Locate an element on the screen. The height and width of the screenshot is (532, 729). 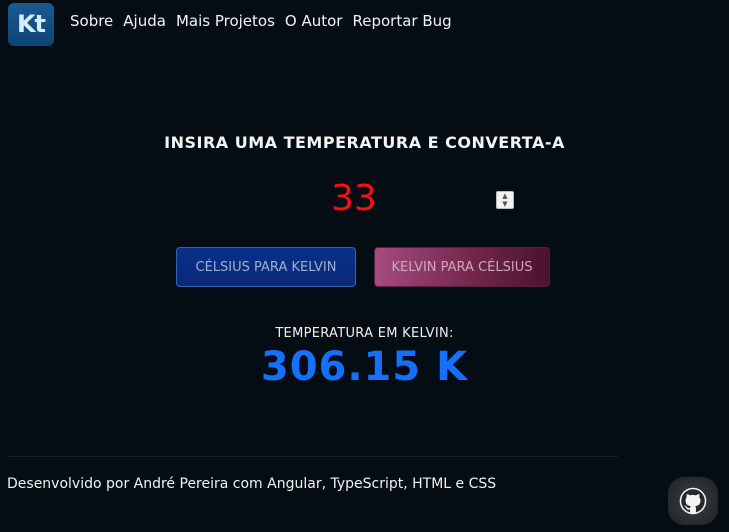
nav-item-mais-projetos: Mais Projetos is located at coordinates (225, 21).